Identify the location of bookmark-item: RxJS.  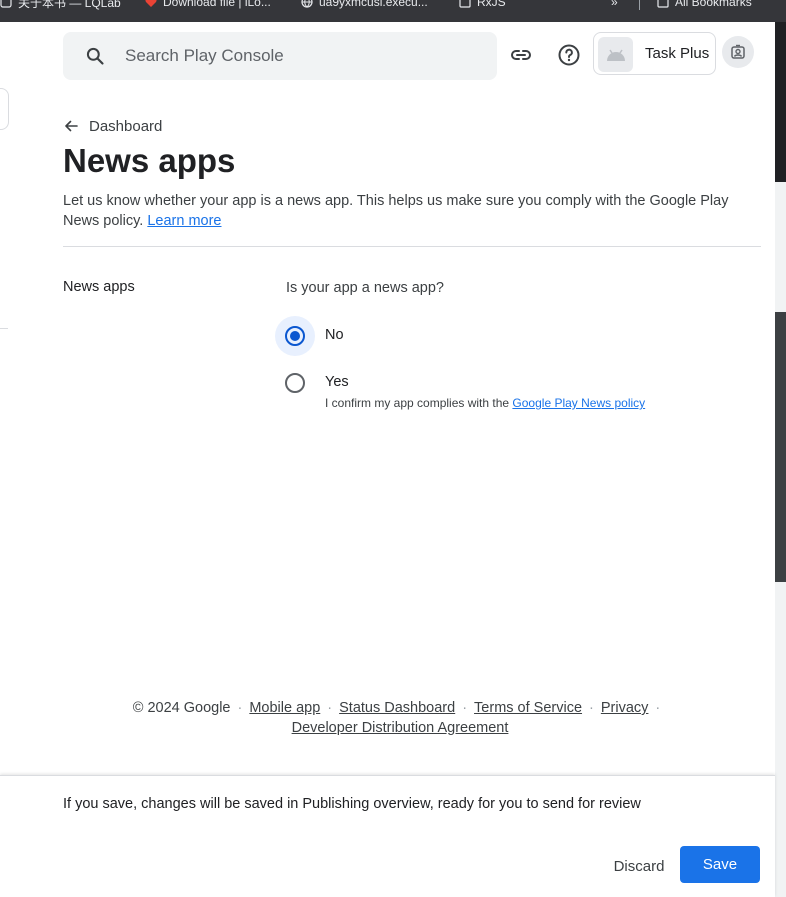
(482, 5).